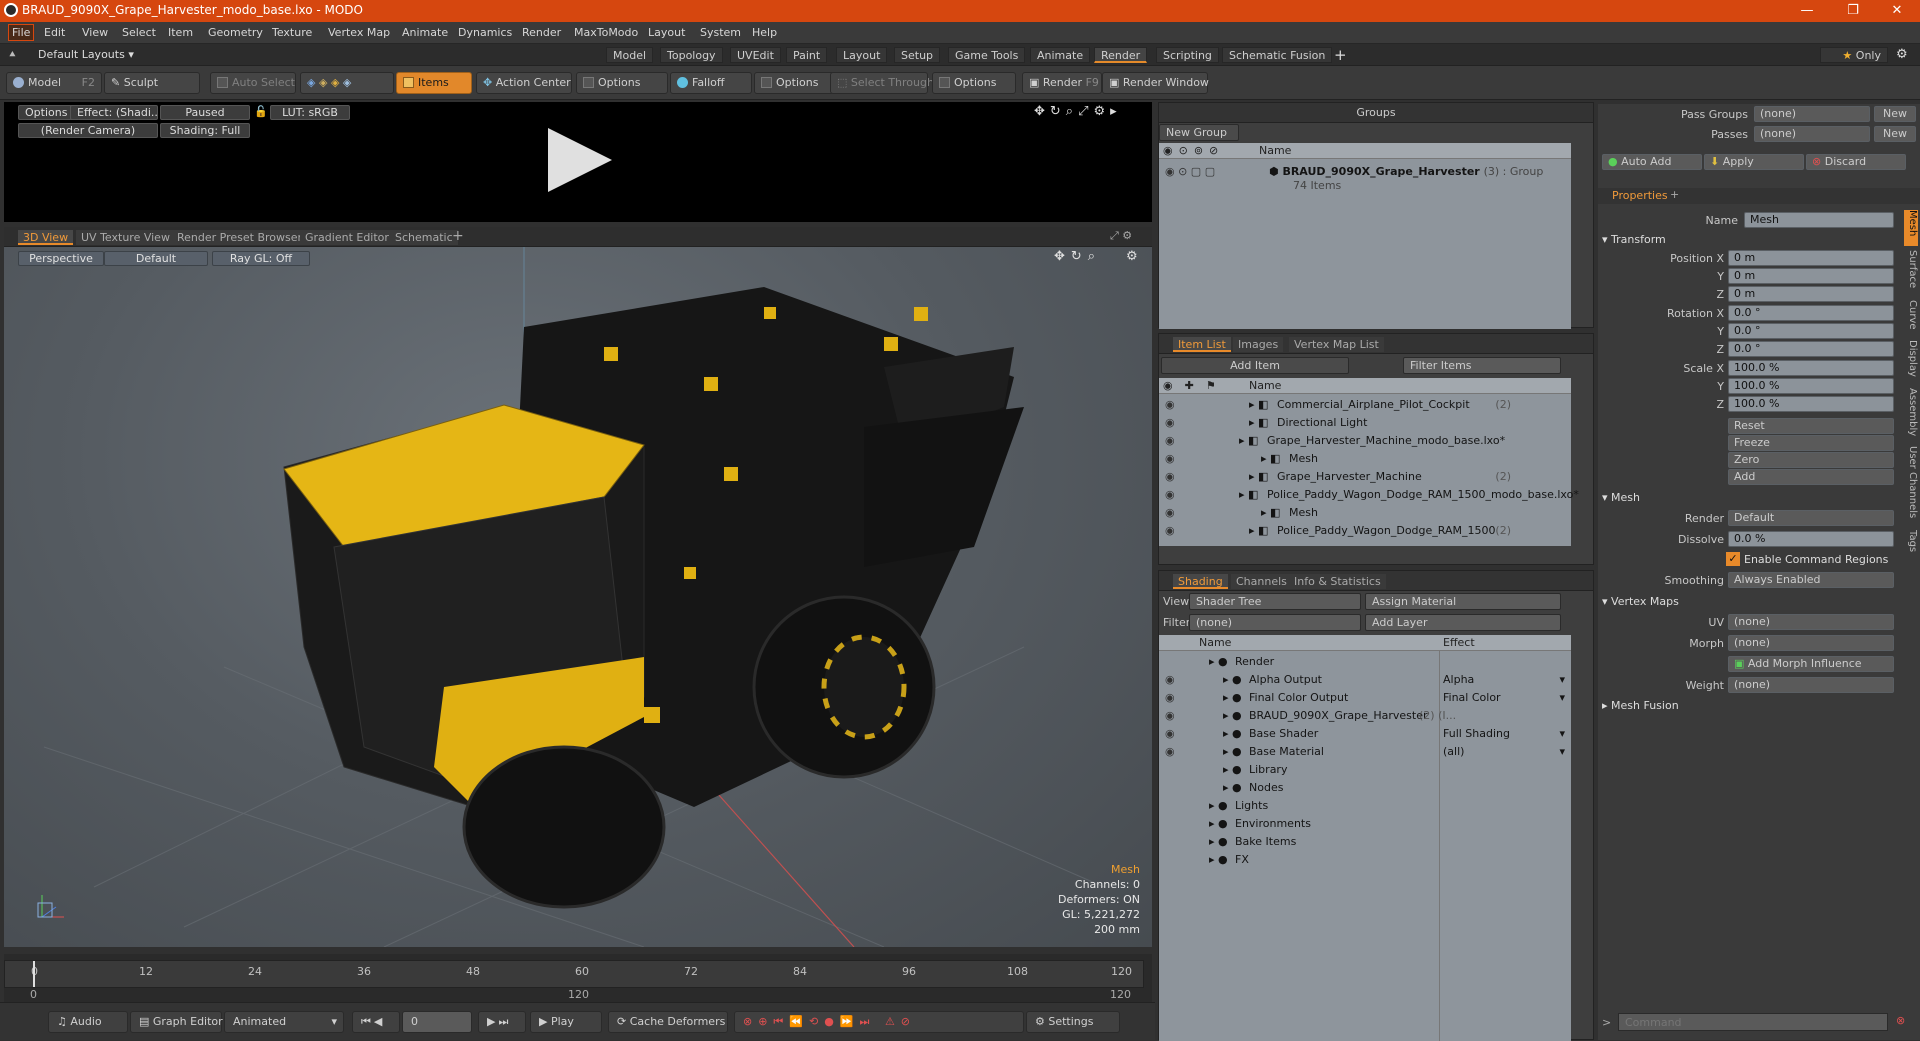 The height and width of the screenshot is (1041, 1920). Describe the element at coordinates (88, 1022) in the screenshot. I see `audio-button: ♫ Audio` at that location.